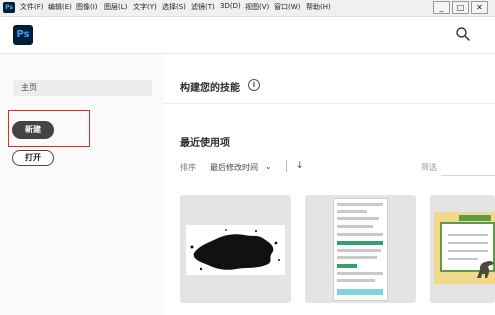 The image size is (495, 315). Describe the element at coordinates (203, 7) in the screenshot. I see `menu-filter: 滤镜(T)` at that location.